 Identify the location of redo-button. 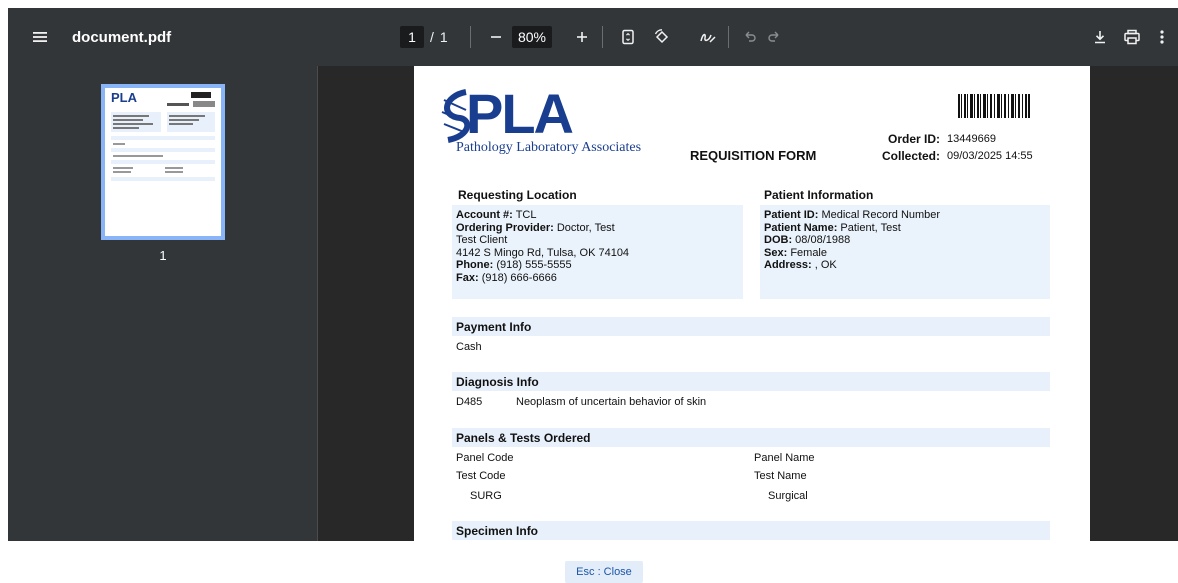
(774, 37).